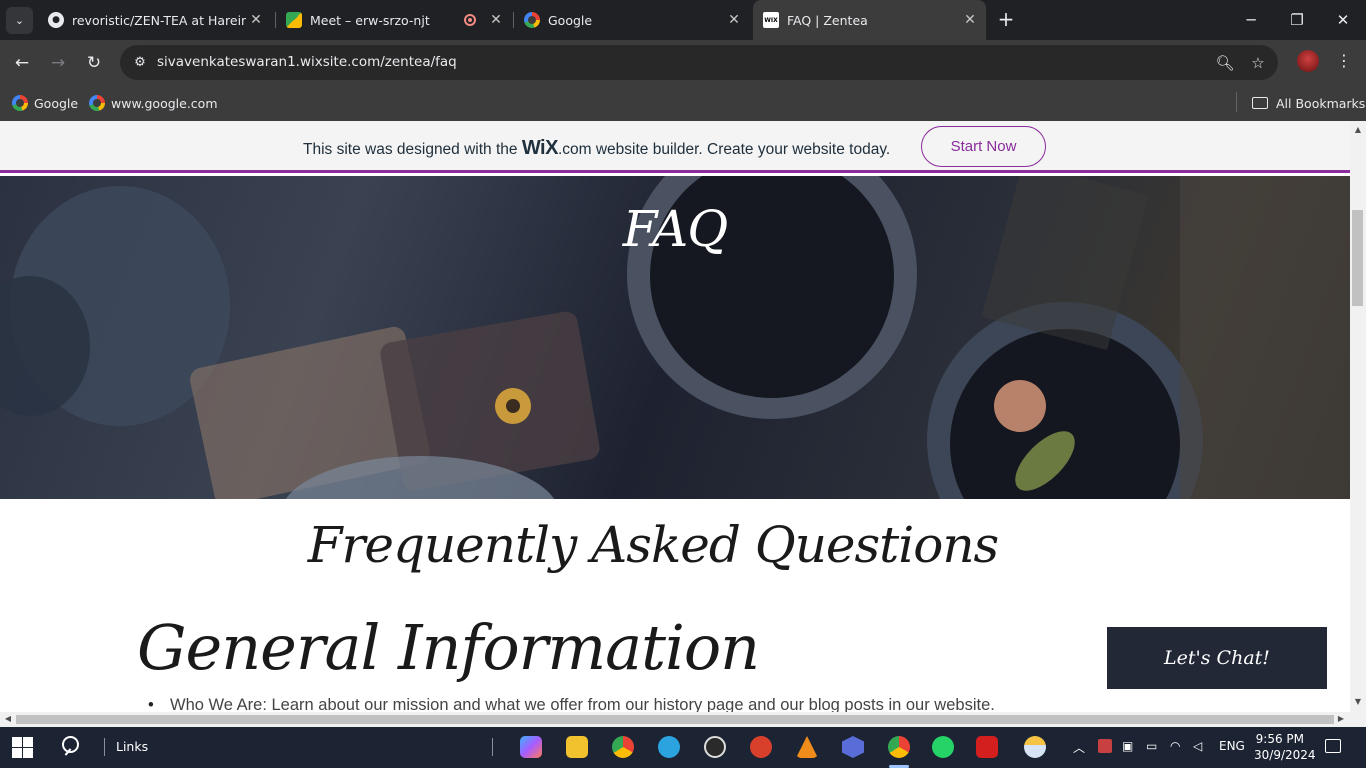  I want to click on horizontal-scroll-thumb, so click(675, 719).